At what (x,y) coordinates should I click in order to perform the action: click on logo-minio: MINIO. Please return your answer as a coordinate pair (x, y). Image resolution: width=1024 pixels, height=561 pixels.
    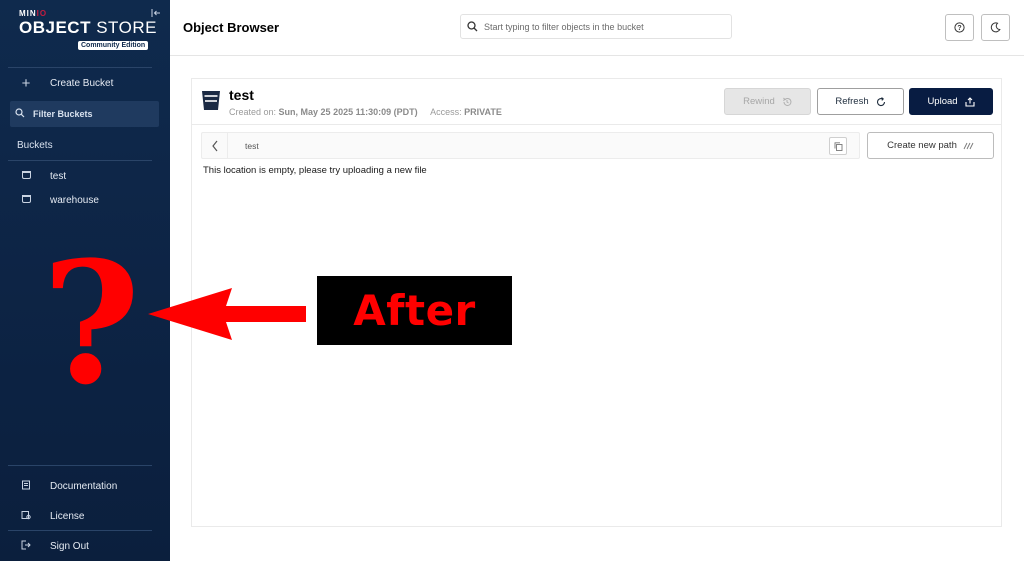
    Looking at the image, I should click on (33, 13).